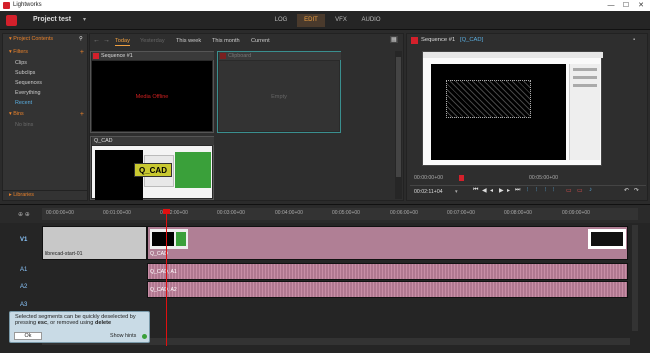 The width and height of the screenshot is (650, 353). Describe the element at coordinates (82, 52) in the screenshot. I see `add-filter-icon: +` at that location.